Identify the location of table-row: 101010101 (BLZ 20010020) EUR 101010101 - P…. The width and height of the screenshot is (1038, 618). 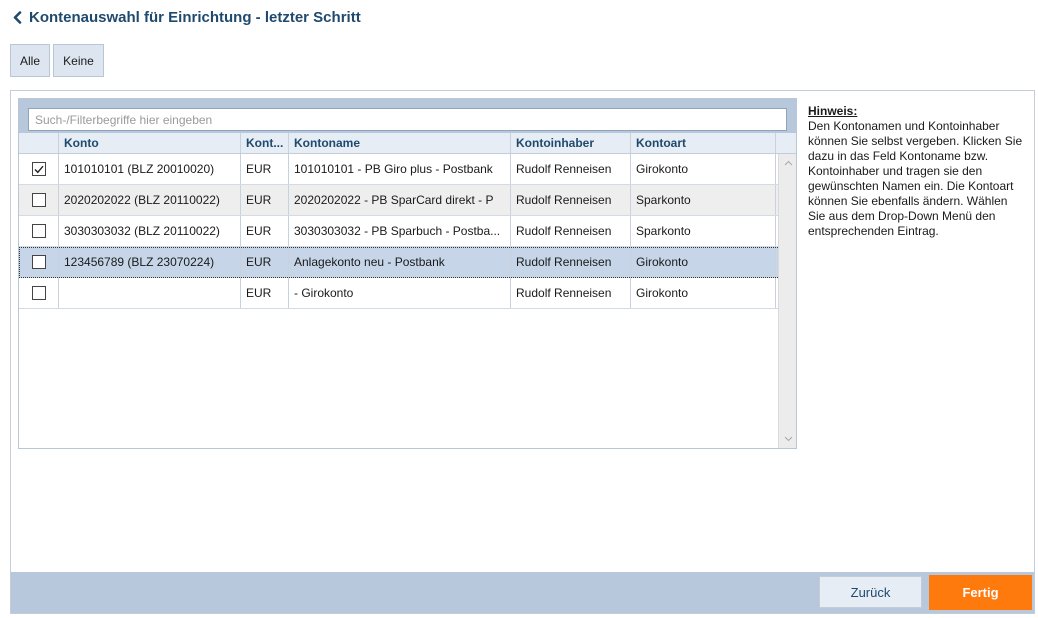
(407, 169).